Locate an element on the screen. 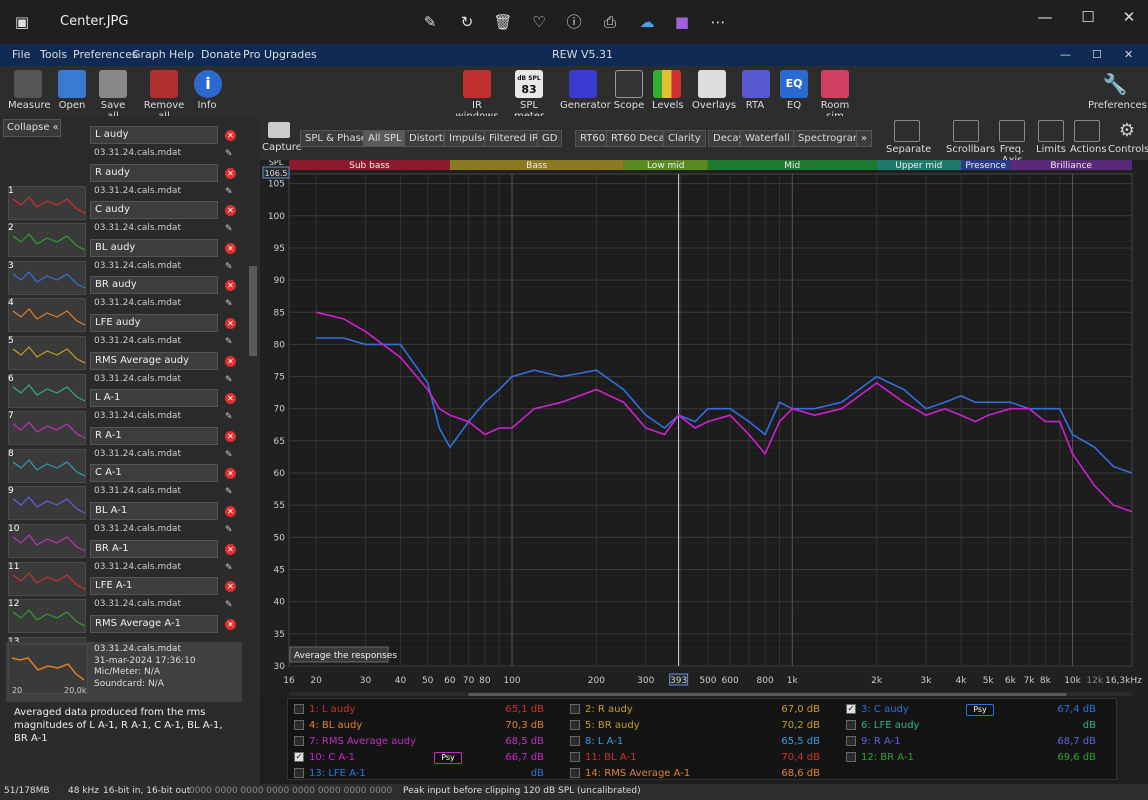 This screenshot has width=1148, height=800. info-button: i Info is located at coordinates (208, 90).